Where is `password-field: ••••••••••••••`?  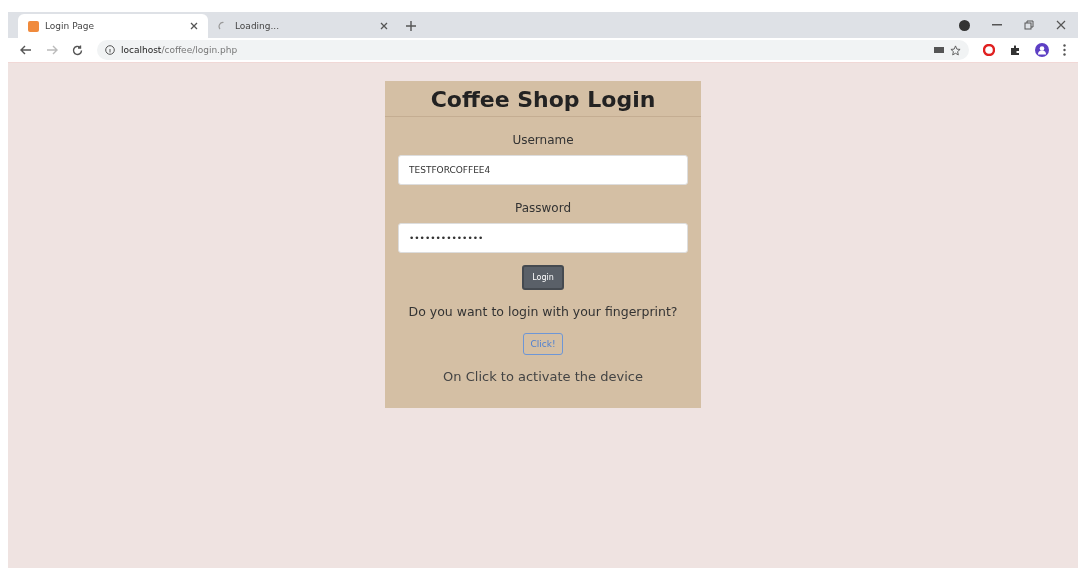
password-field: •••••••••••••• is located at coordinates (543, 238).